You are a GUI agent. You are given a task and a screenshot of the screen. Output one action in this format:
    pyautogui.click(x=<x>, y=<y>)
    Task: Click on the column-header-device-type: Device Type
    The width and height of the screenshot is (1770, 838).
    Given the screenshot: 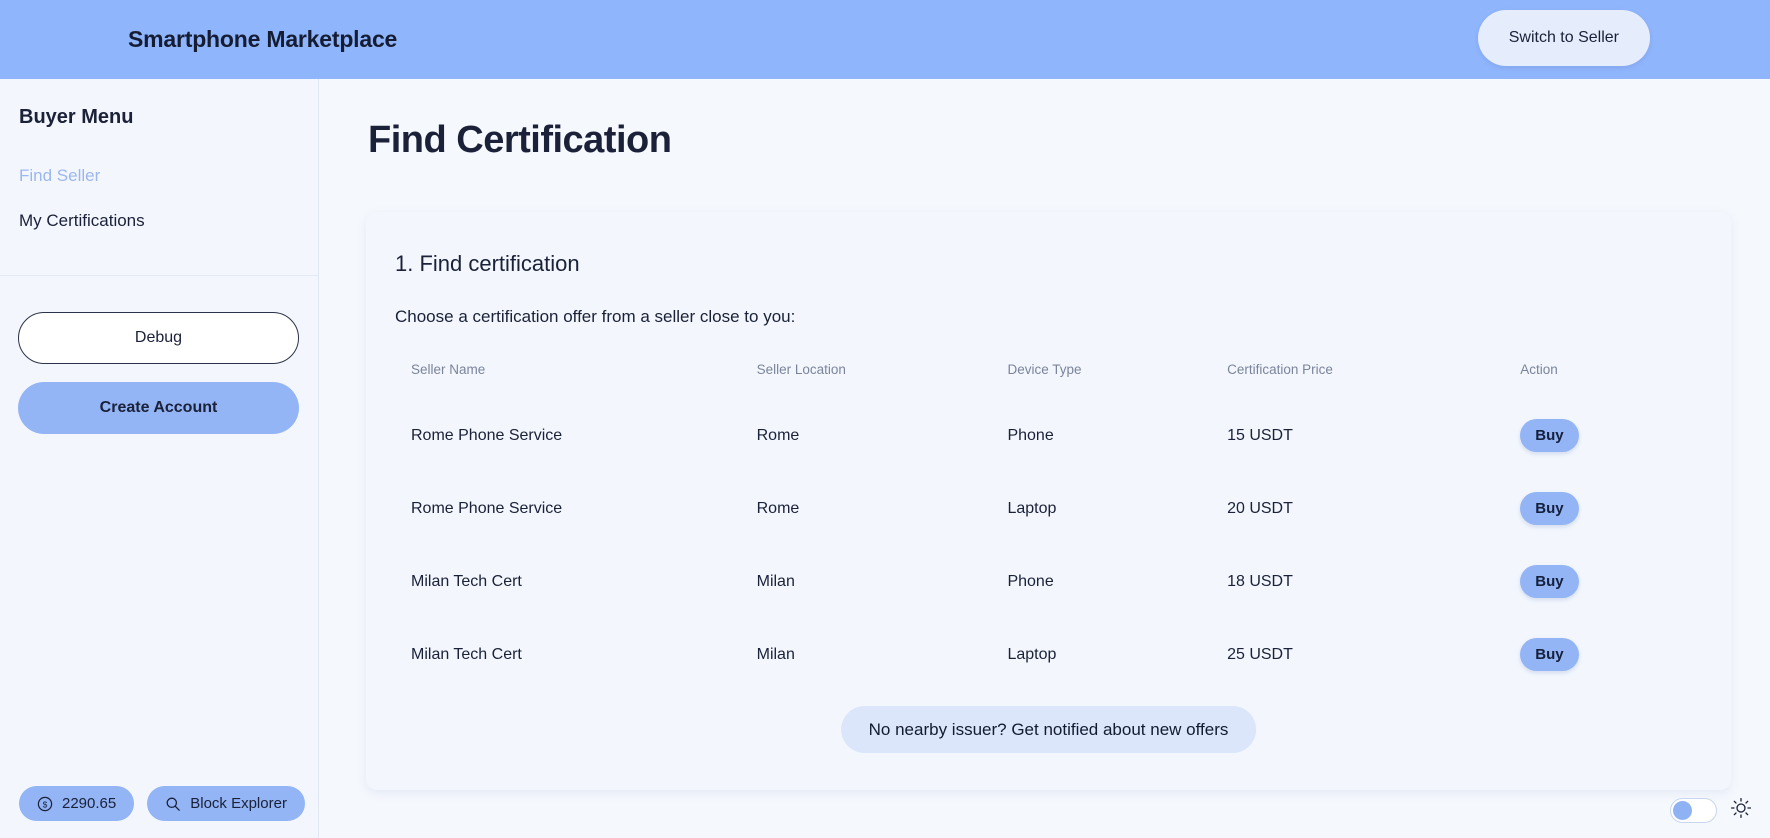 What is the action you would take?
    pyautogui.click(x=1044, y=369)
    